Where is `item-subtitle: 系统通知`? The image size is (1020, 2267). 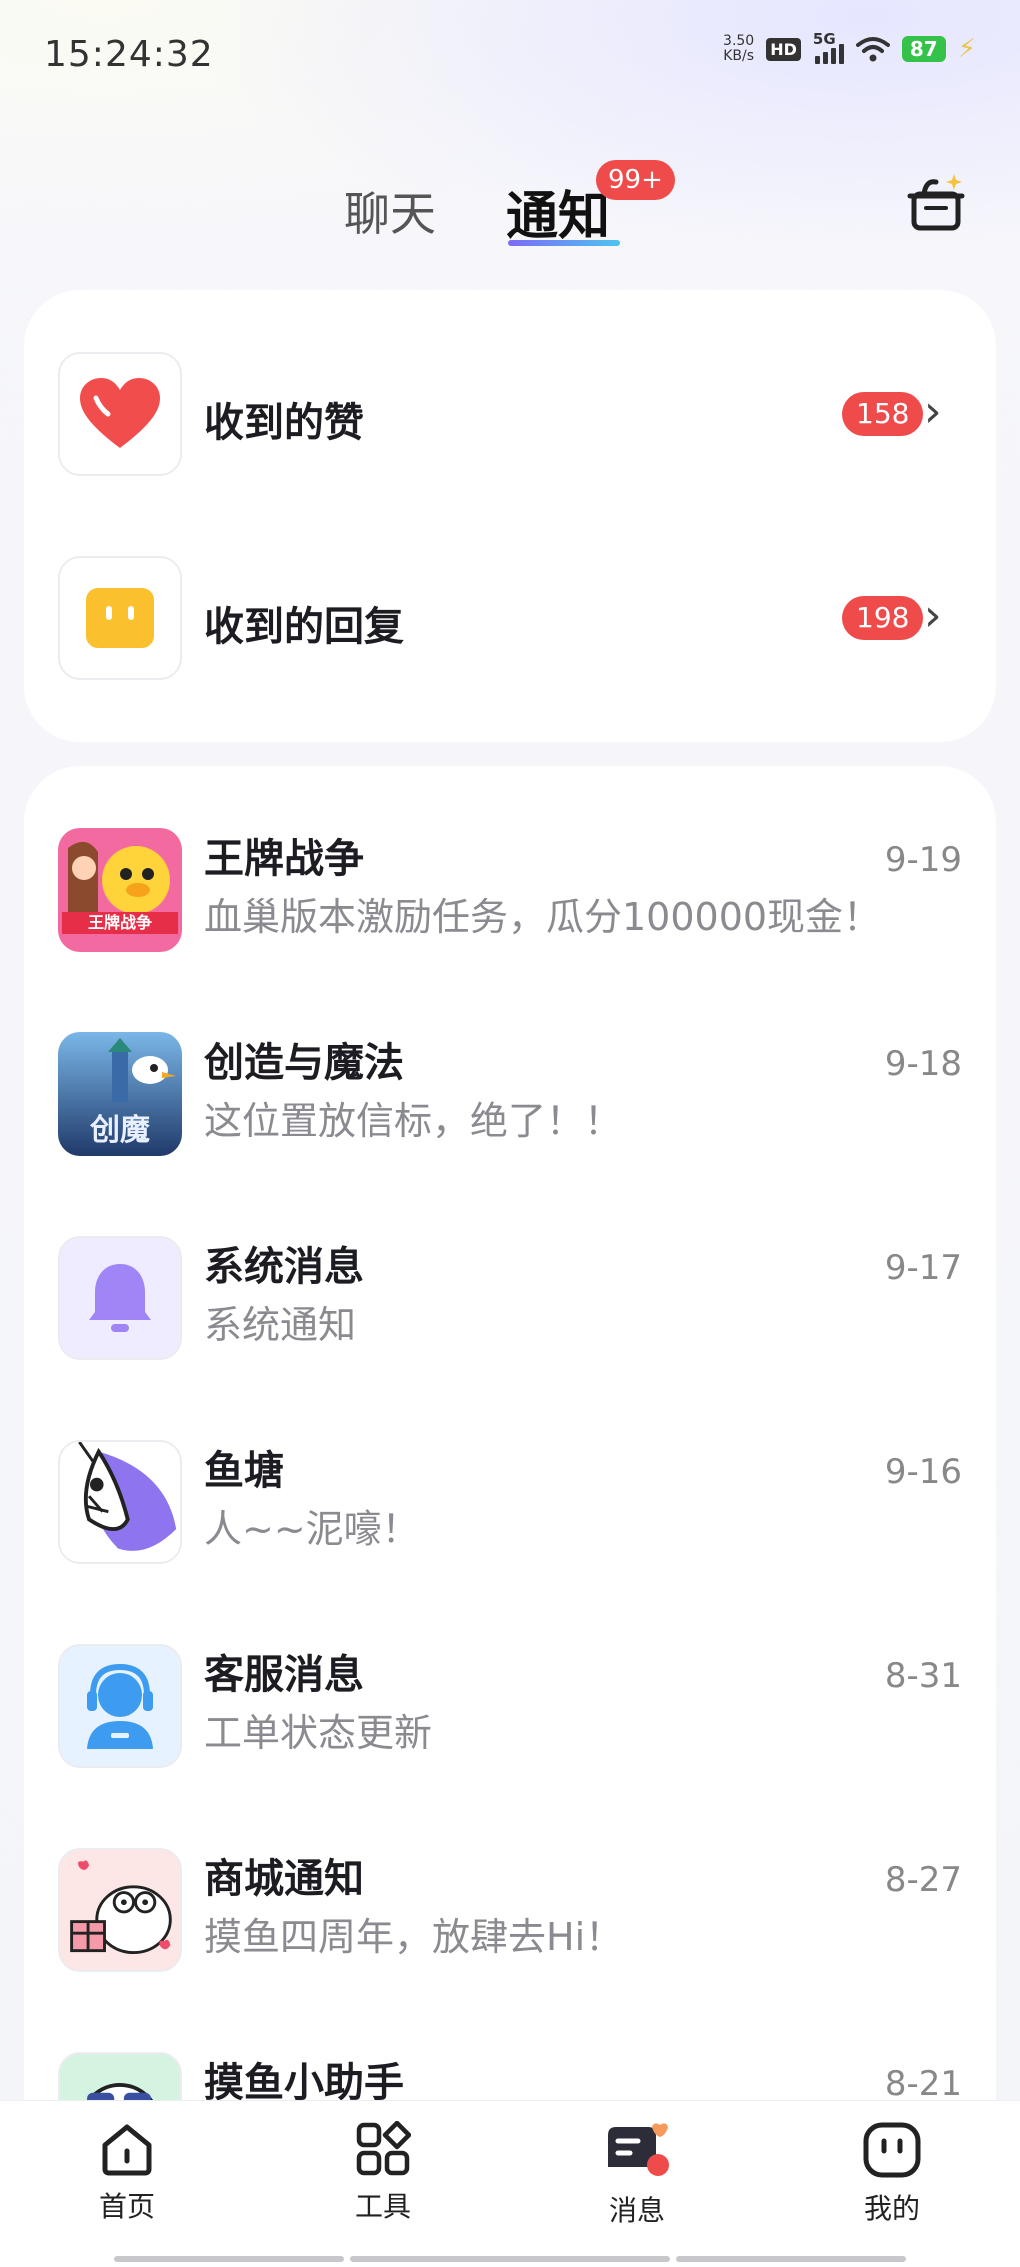 item-subtitle: 系统通知 is located at coordinates (280, 1325).